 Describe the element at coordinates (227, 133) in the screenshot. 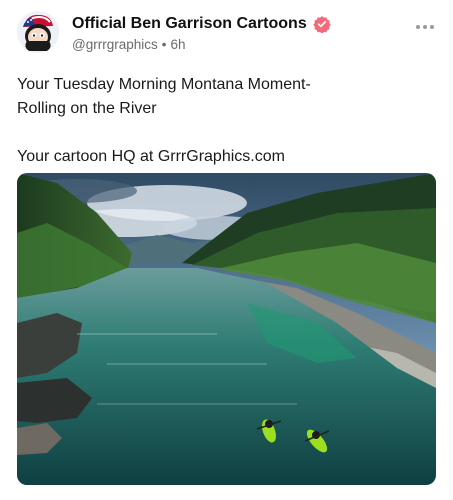

I see `post-text-gap` at that location.